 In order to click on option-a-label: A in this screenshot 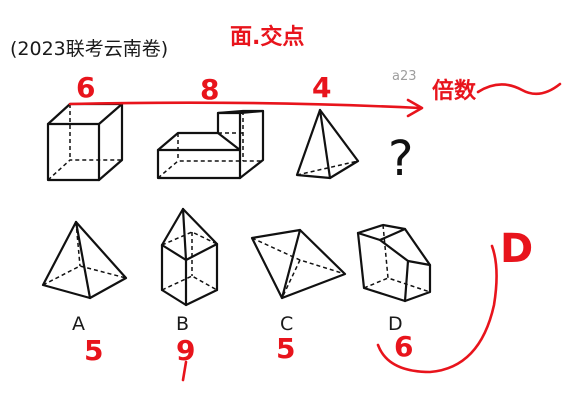, I will do `click(78, 324)`.